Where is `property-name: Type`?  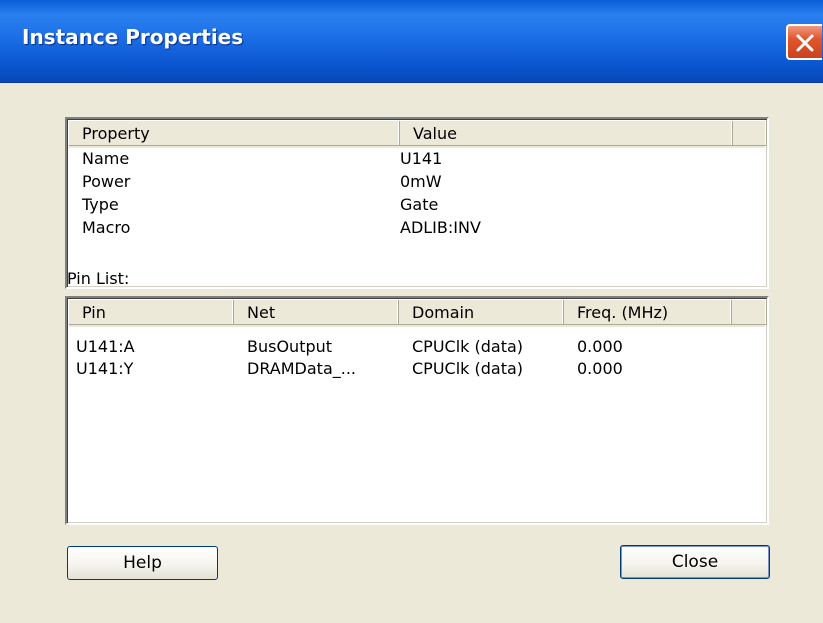 property-name: Type is located at coordinates (100, 204).